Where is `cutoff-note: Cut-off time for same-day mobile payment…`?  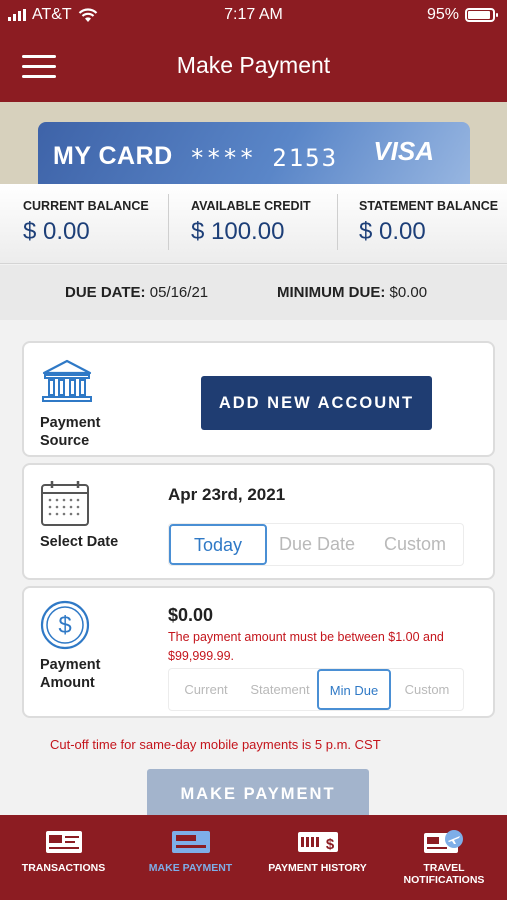 cutoff-note: Cut-off time for same-day mobile payment… is located at coordinates (215, 744).